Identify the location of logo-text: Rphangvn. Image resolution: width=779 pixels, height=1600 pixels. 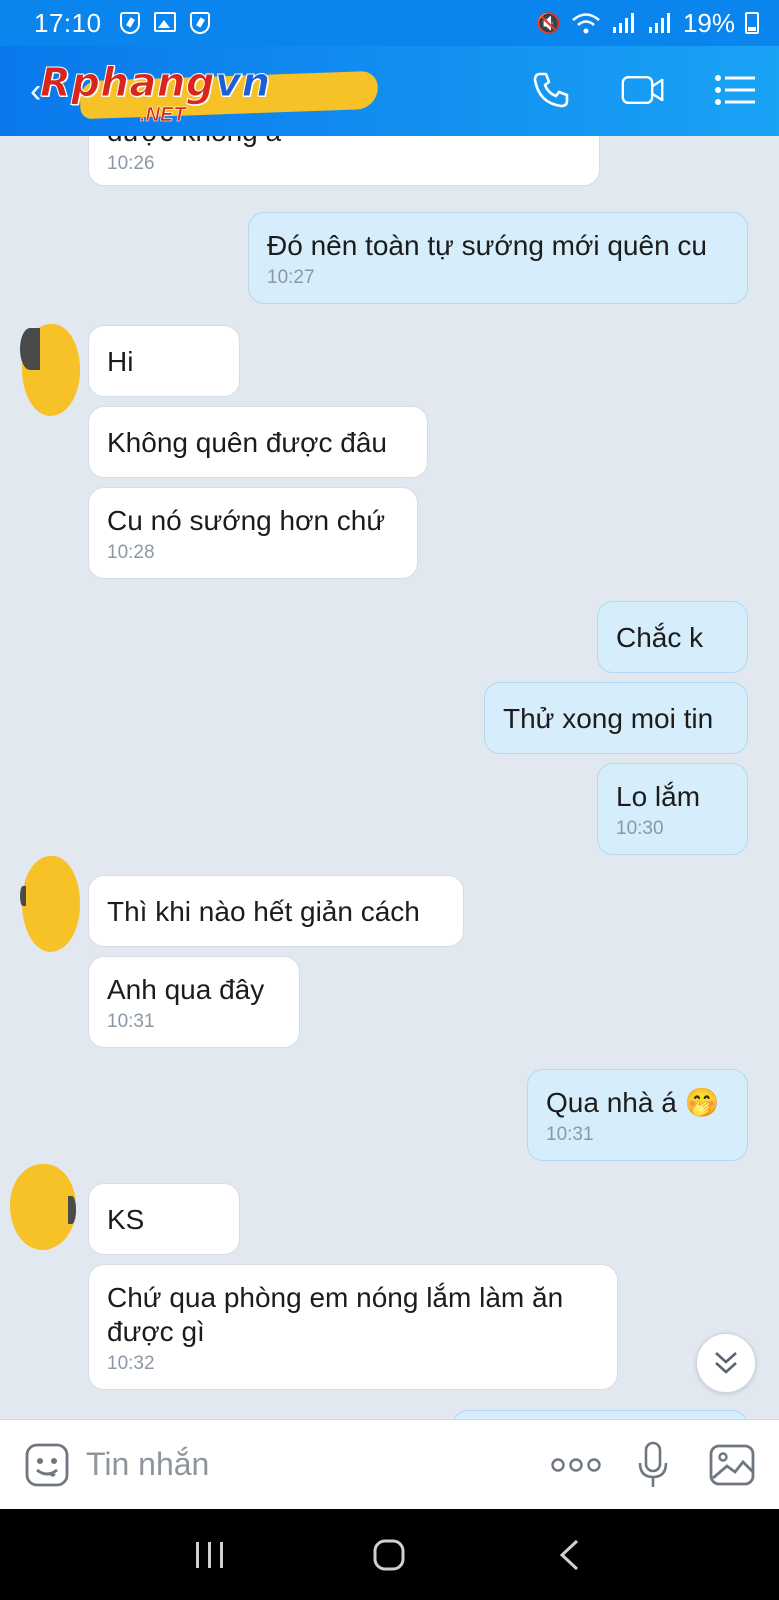
(155, 83).